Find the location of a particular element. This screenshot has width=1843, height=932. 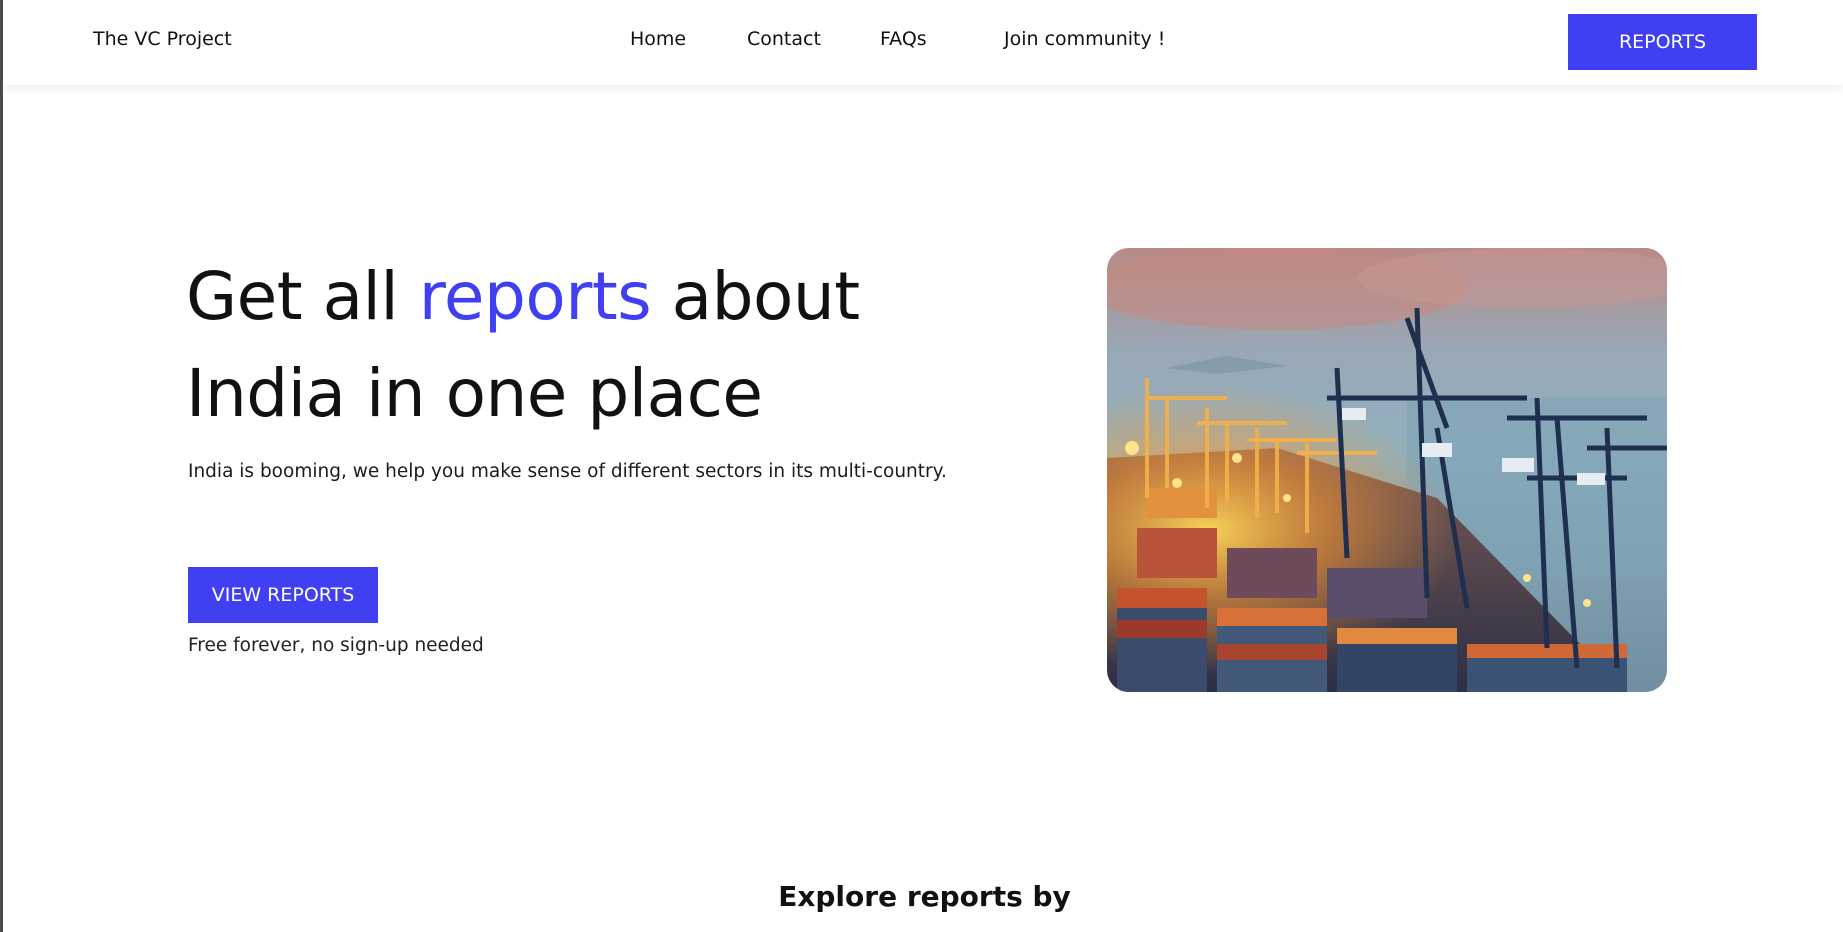

nav-home-link: Home is located at coordinates (658, 39).